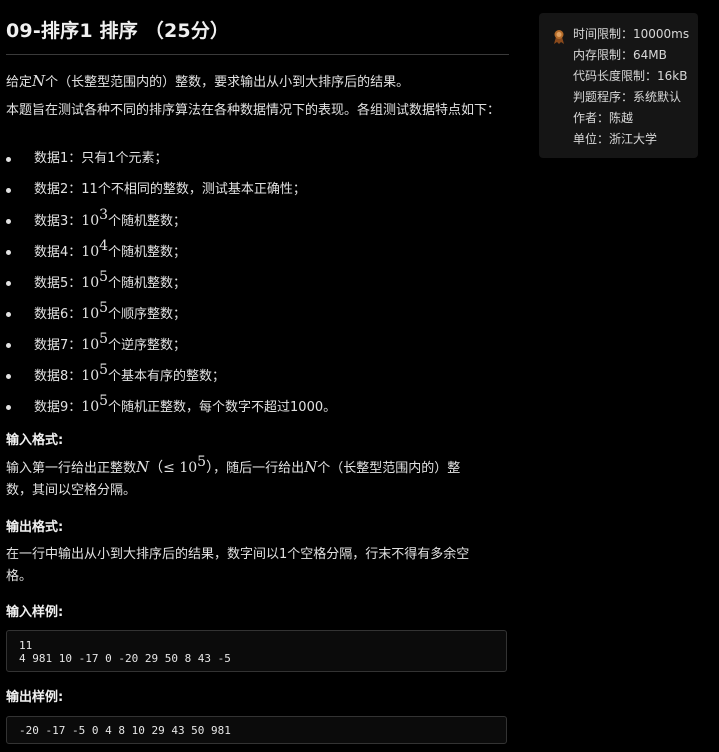 The height and width of the screenshot is (752, 719). I want to click on sample-output-line: -20 -17 -5 0 4 8 10 29 43 50 981, so click(125, 730).